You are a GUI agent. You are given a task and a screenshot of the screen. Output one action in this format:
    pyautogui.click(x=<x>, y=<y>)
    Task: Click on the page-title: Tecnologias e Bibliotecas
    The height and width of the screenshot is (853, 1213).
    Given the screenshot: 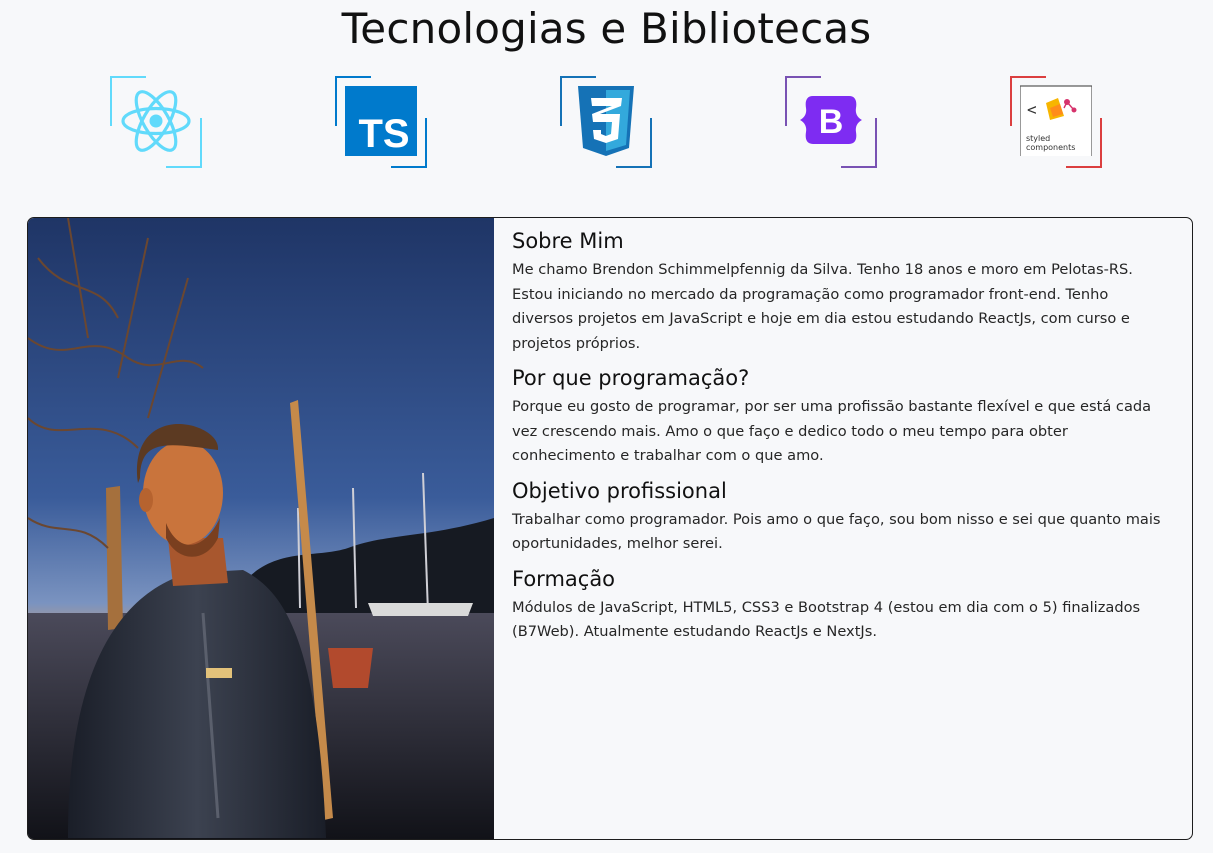 What is the action you would take?
    pyautogui.click(x=606, y=28)
    